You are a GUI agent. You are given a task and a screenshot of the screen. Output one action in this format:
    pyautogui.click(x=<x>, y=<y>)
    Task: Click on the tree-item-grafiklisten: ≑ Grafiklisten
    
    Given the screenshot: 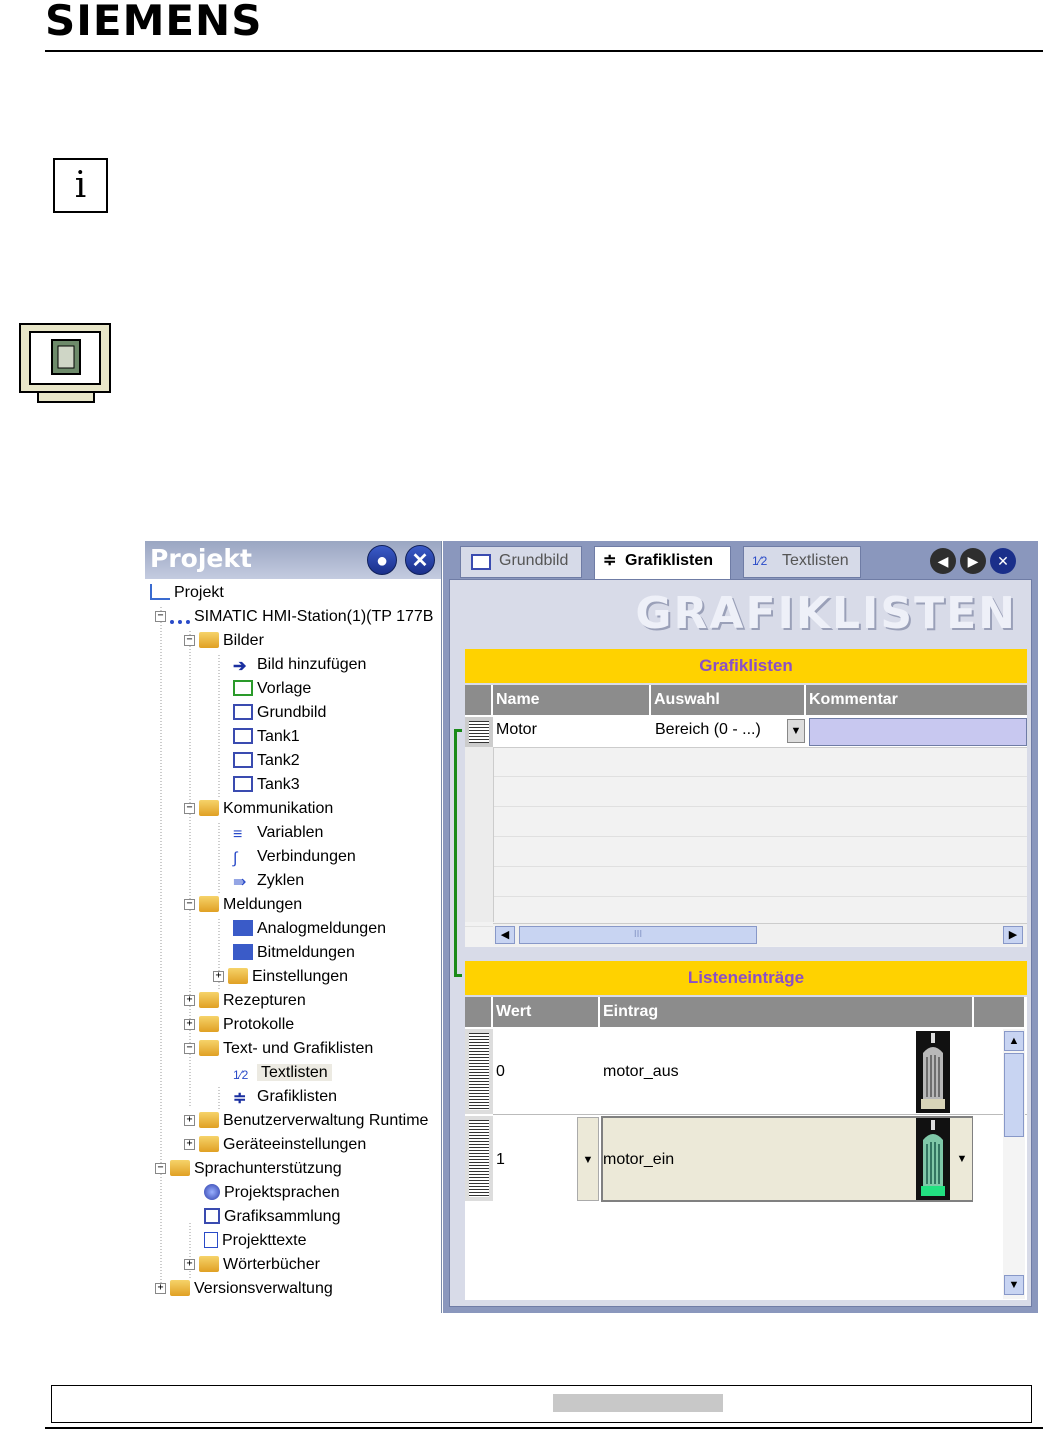 What is the action you would take?
    pyautogui.click(x=285, y=1097)
    